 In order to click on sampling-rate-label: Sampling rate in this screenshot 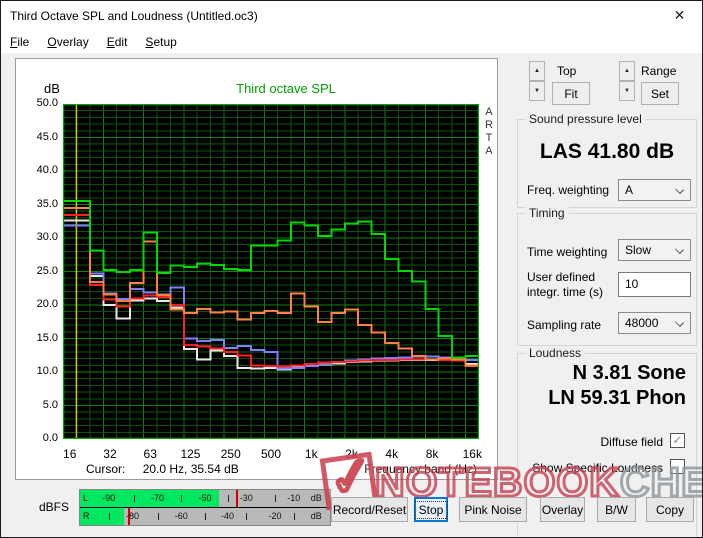, I will do `click(564, 325)`.